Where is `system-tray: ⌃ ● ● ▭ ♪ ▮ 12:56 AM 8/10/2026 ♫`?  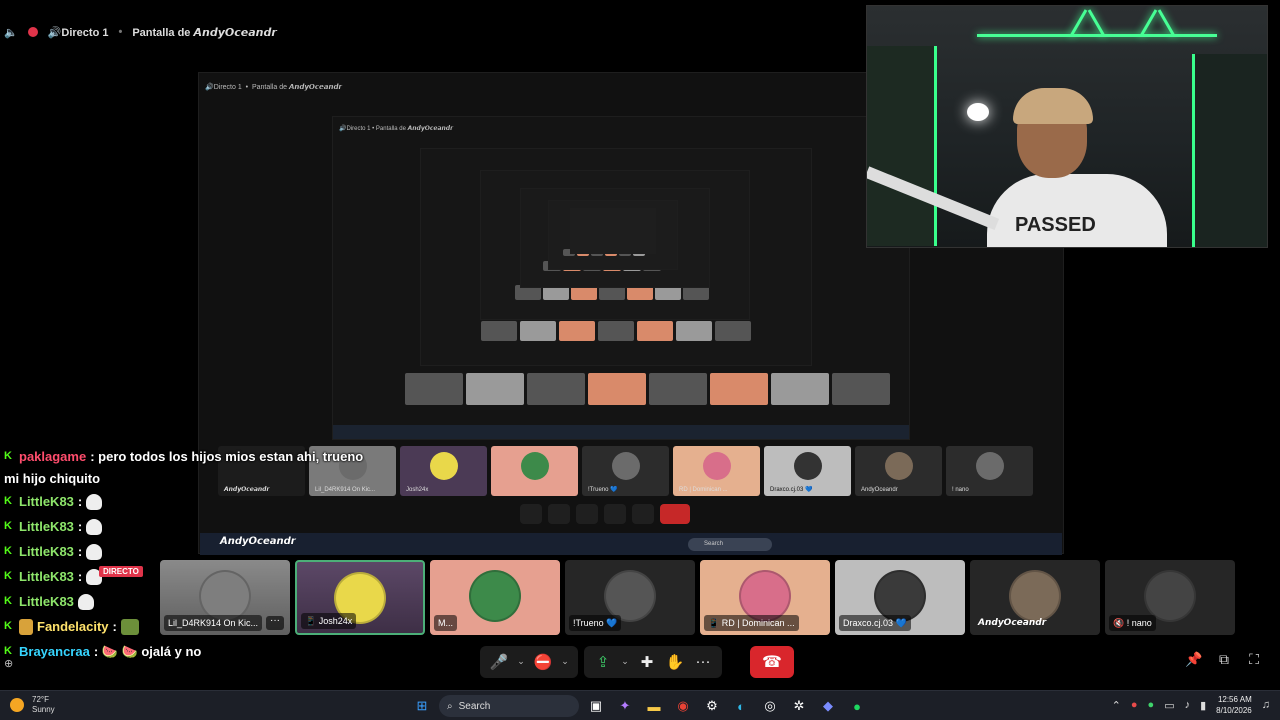 system-tray: ⌃ ● ● ▭ ♪ ▮ 12:56 AM 8/10/2026 ♫ is located at coordinates (1191, 705).